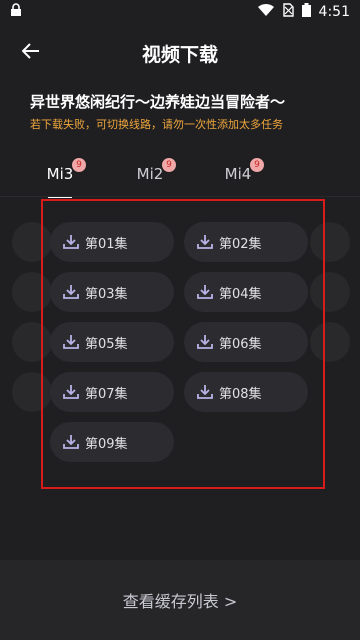 Image resolution: width=360 pixels, height=640 pixels. What do you see at coordinates (60, 174) in the screenshot?
I see `tab-label: Mi3` at bounding box center [60, 174].